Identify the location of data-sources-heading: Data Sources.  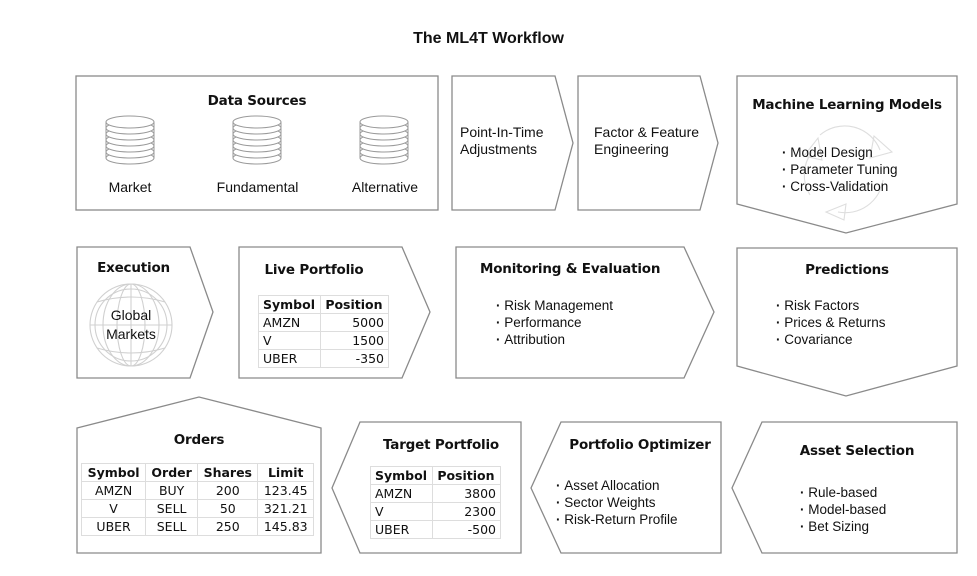
(257, 101).